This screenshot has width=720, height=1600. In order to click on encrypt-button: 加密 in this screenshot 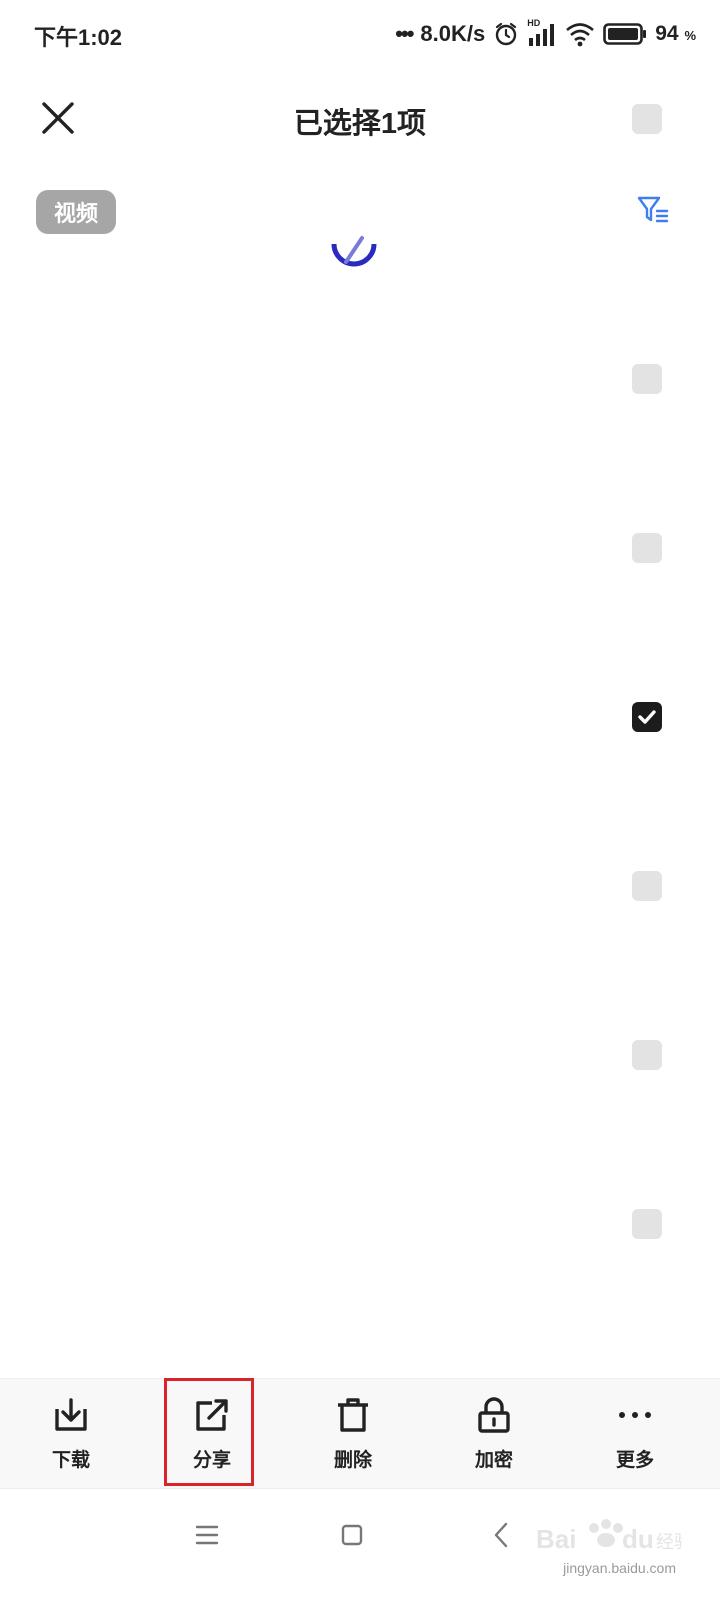, I will do `click(494, 1434)`.